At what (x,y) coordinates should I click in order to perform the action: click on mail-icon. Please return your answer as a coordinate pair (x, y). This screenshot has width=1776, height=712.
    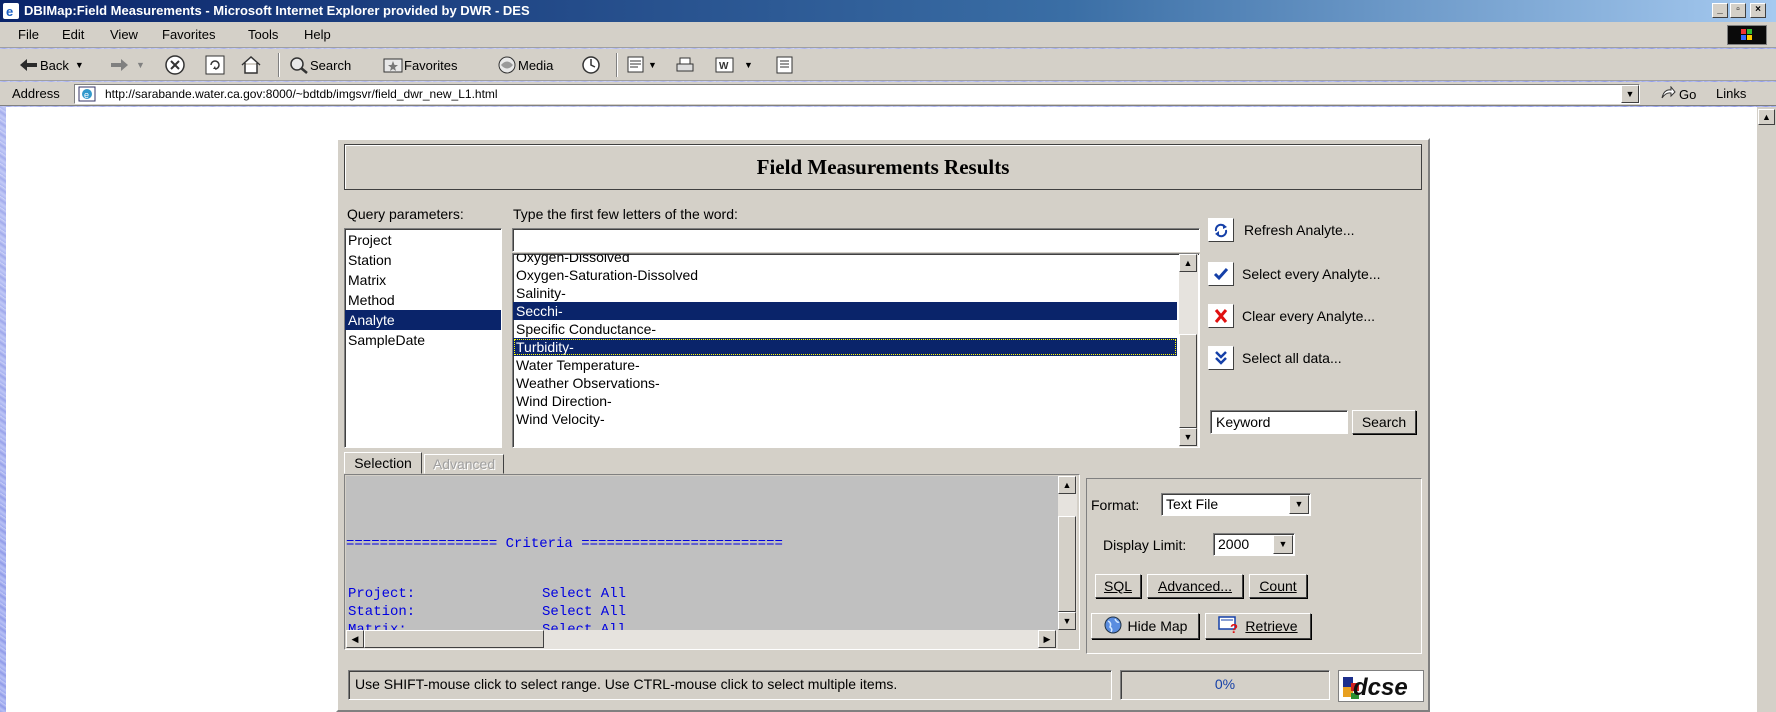
    Looking at the image, I should click on (637, 65).